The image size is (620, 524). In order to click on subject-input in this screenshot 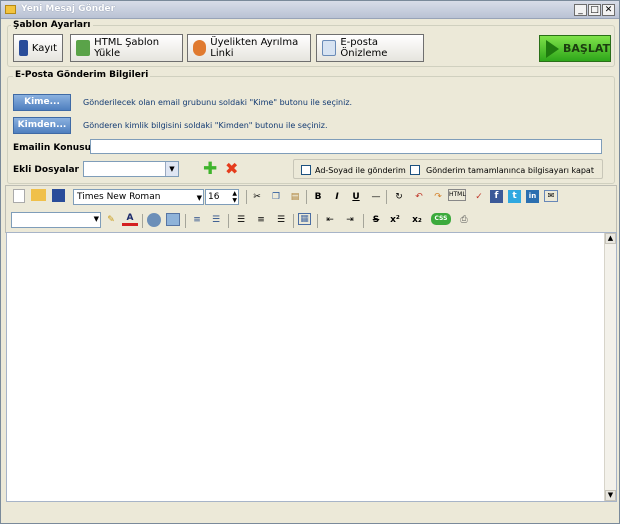, I will do `click(346, 146)`.